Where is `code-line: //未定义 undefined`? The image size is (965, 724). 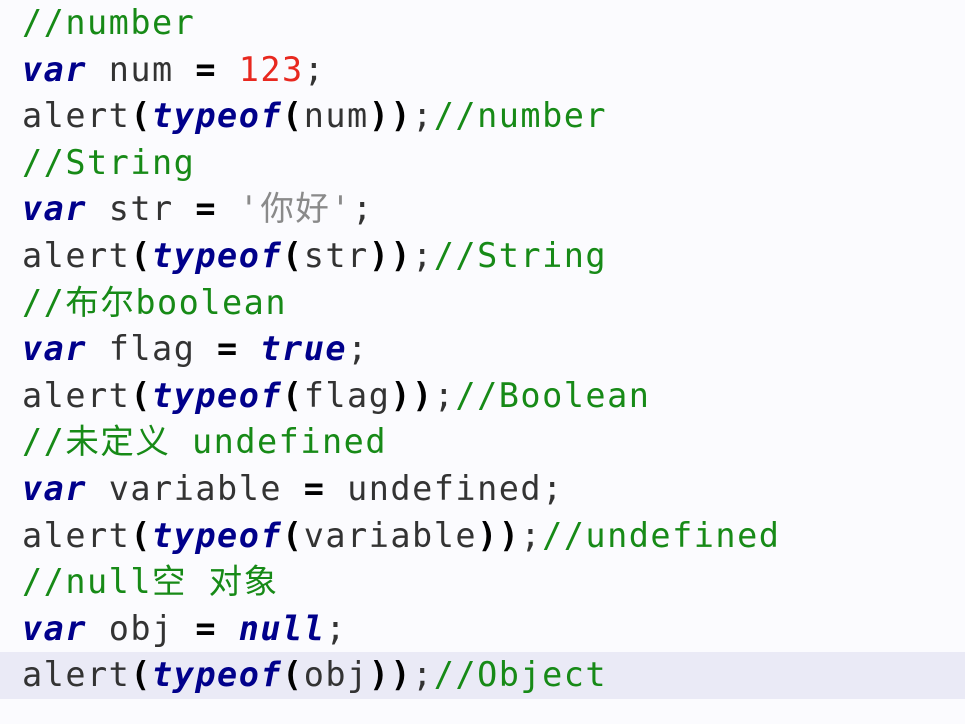
code-line: //未定义 undefined is located at coordinates (482, 442).